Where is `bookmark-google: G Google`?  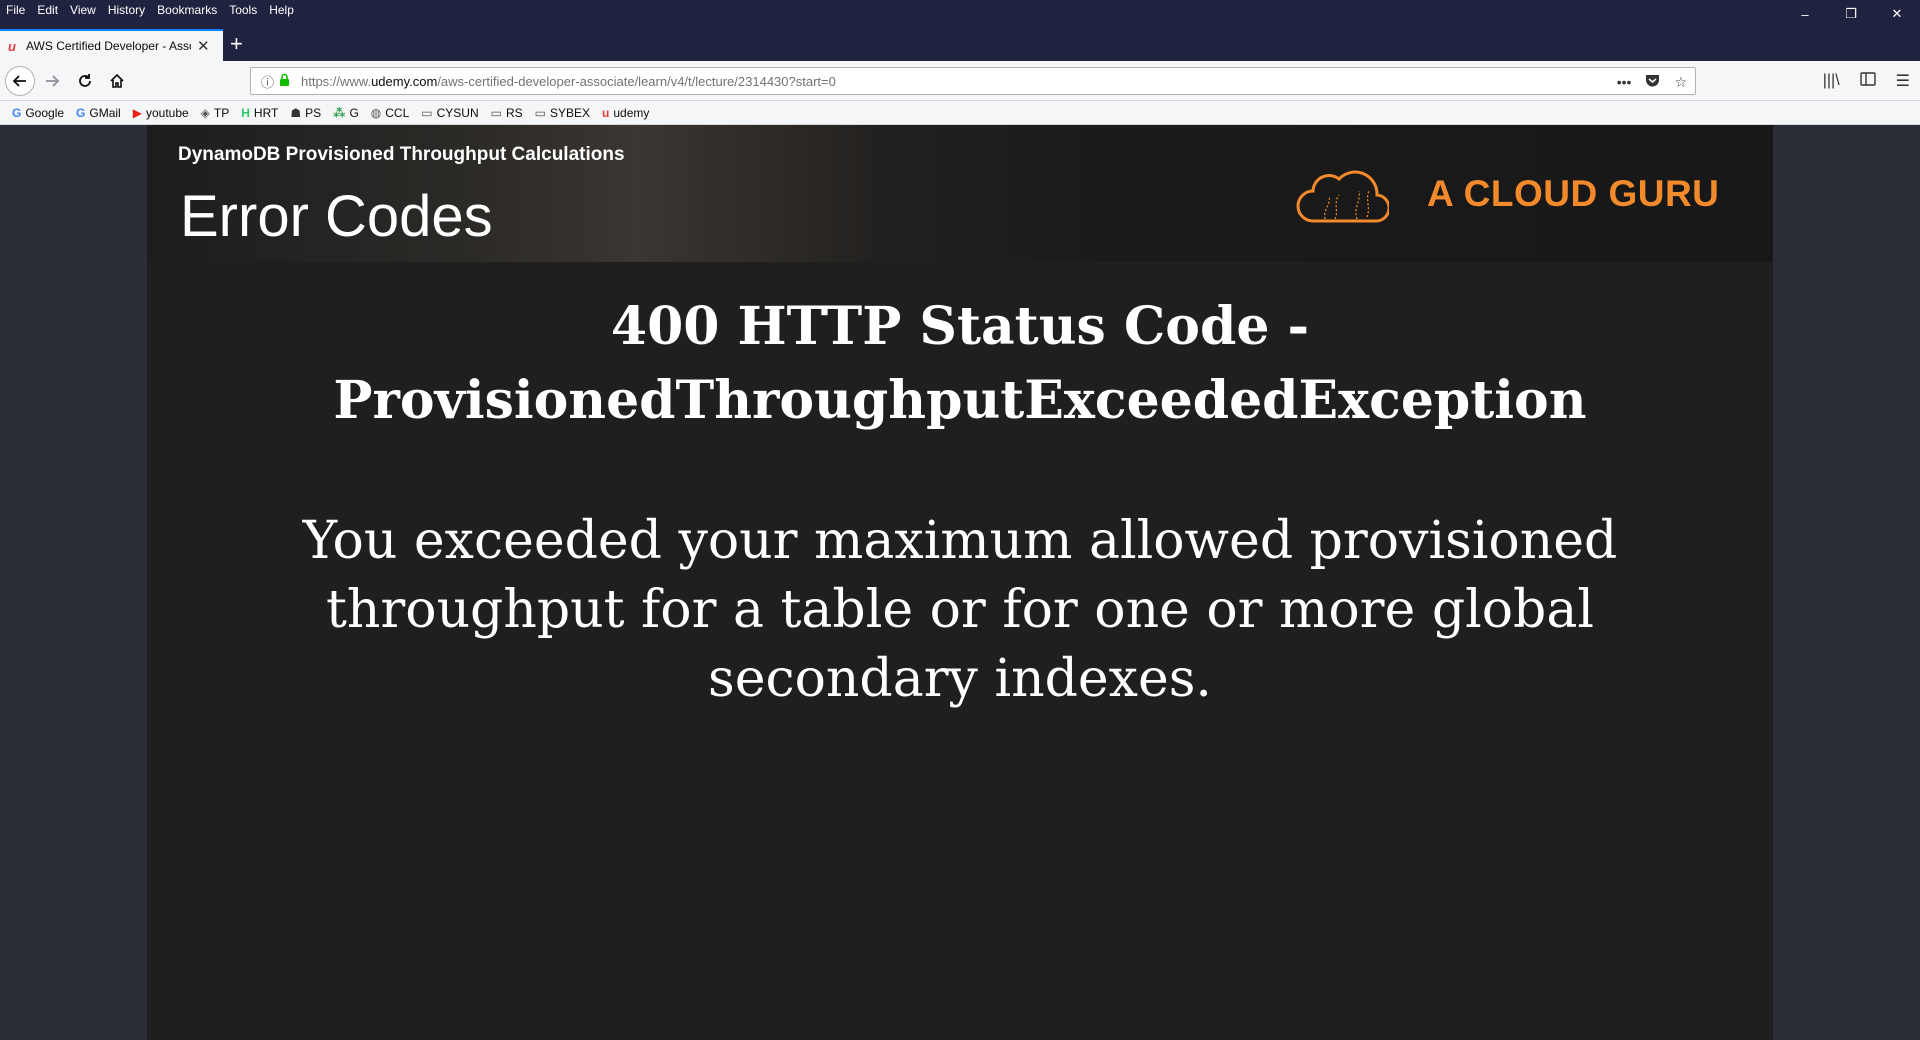 bookmark-google: G Google is located at coordinates (38, 113).